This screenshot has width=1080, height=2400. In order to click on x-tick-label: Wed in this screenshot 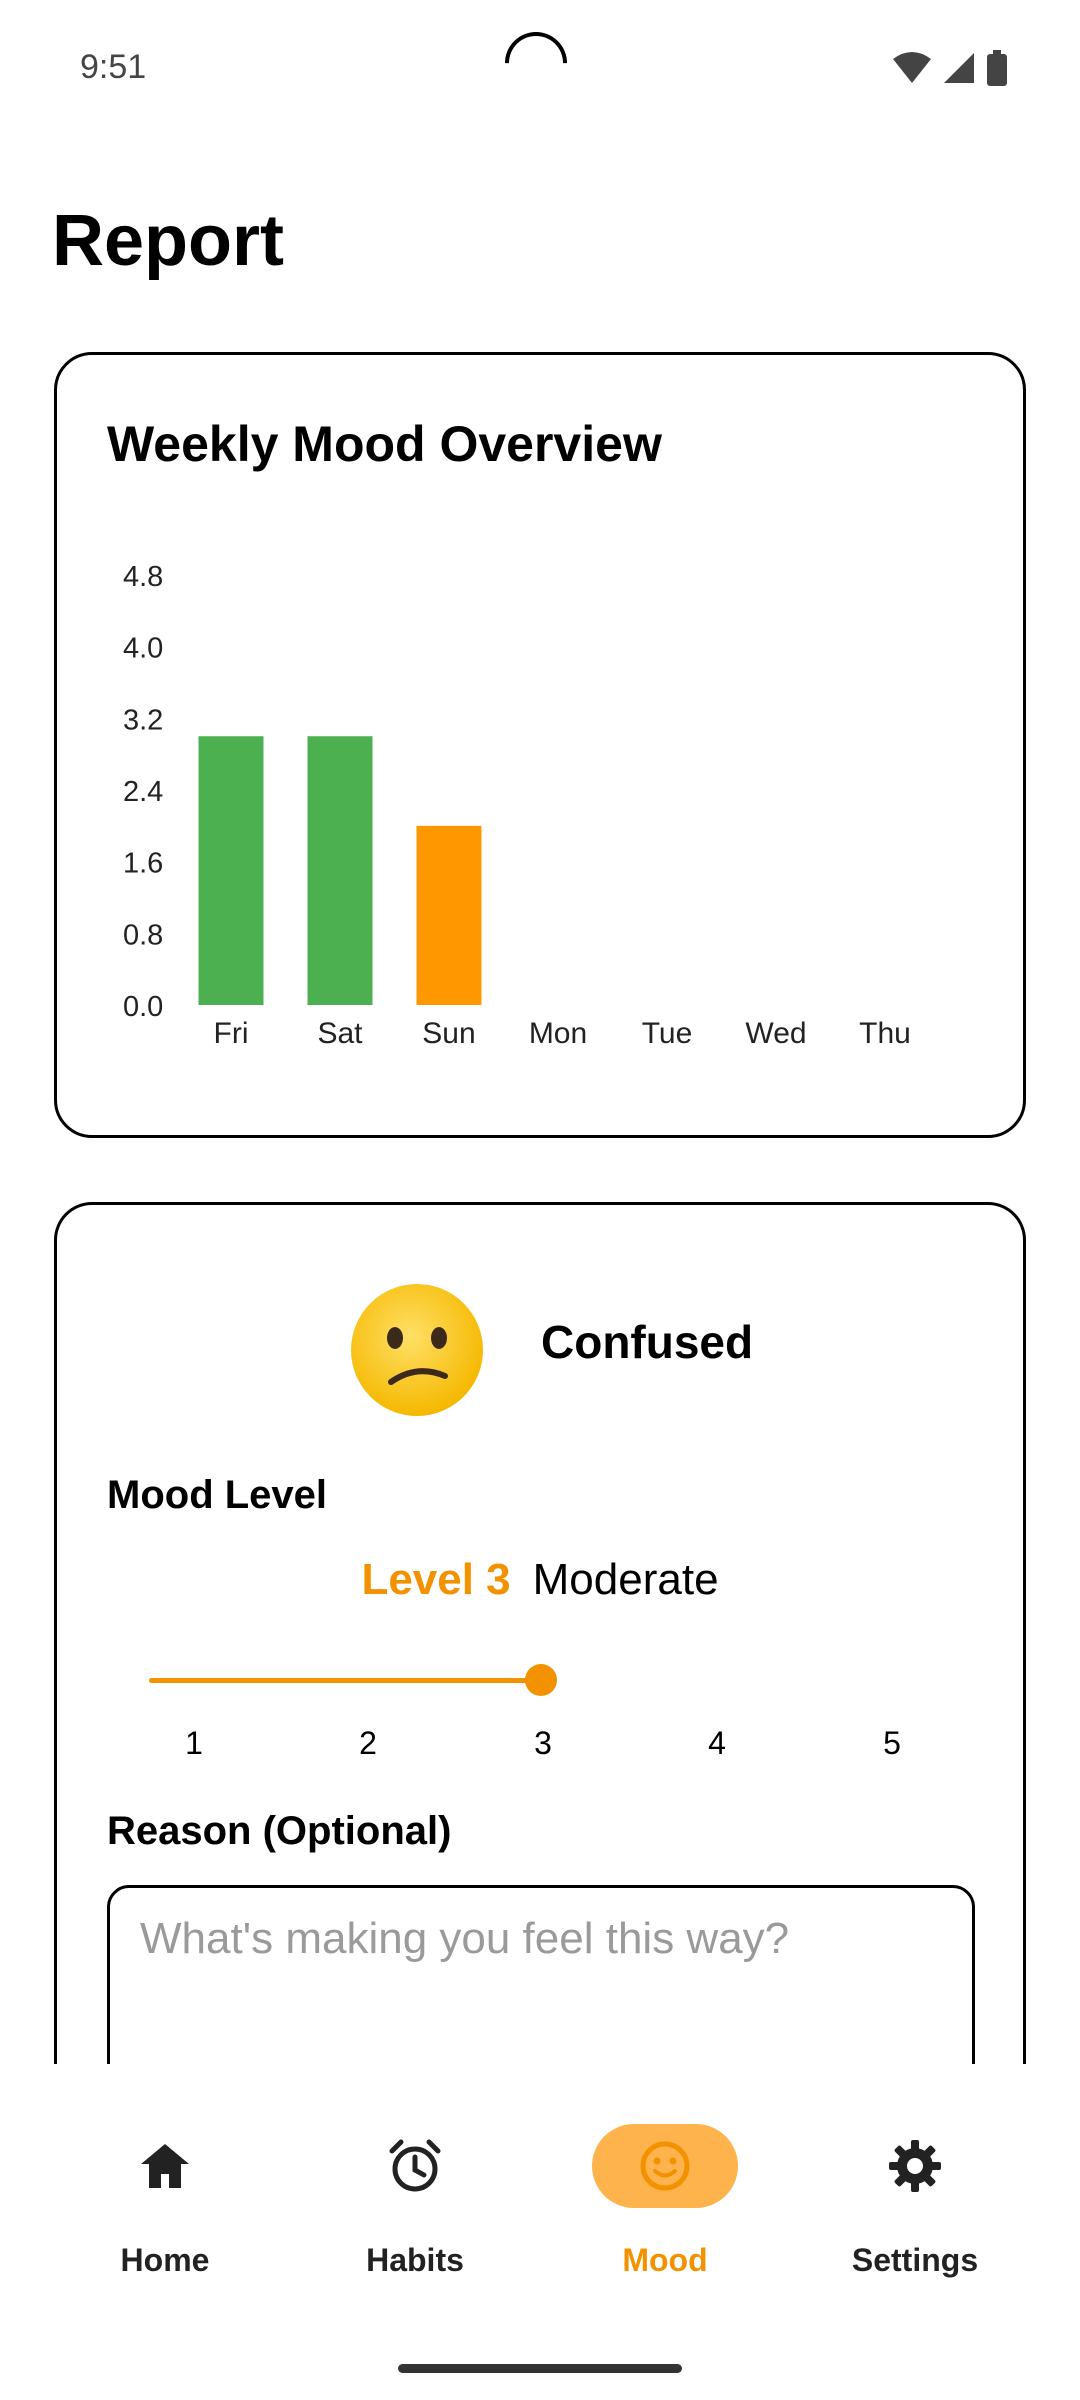, I will do `click(775, 1033)`.